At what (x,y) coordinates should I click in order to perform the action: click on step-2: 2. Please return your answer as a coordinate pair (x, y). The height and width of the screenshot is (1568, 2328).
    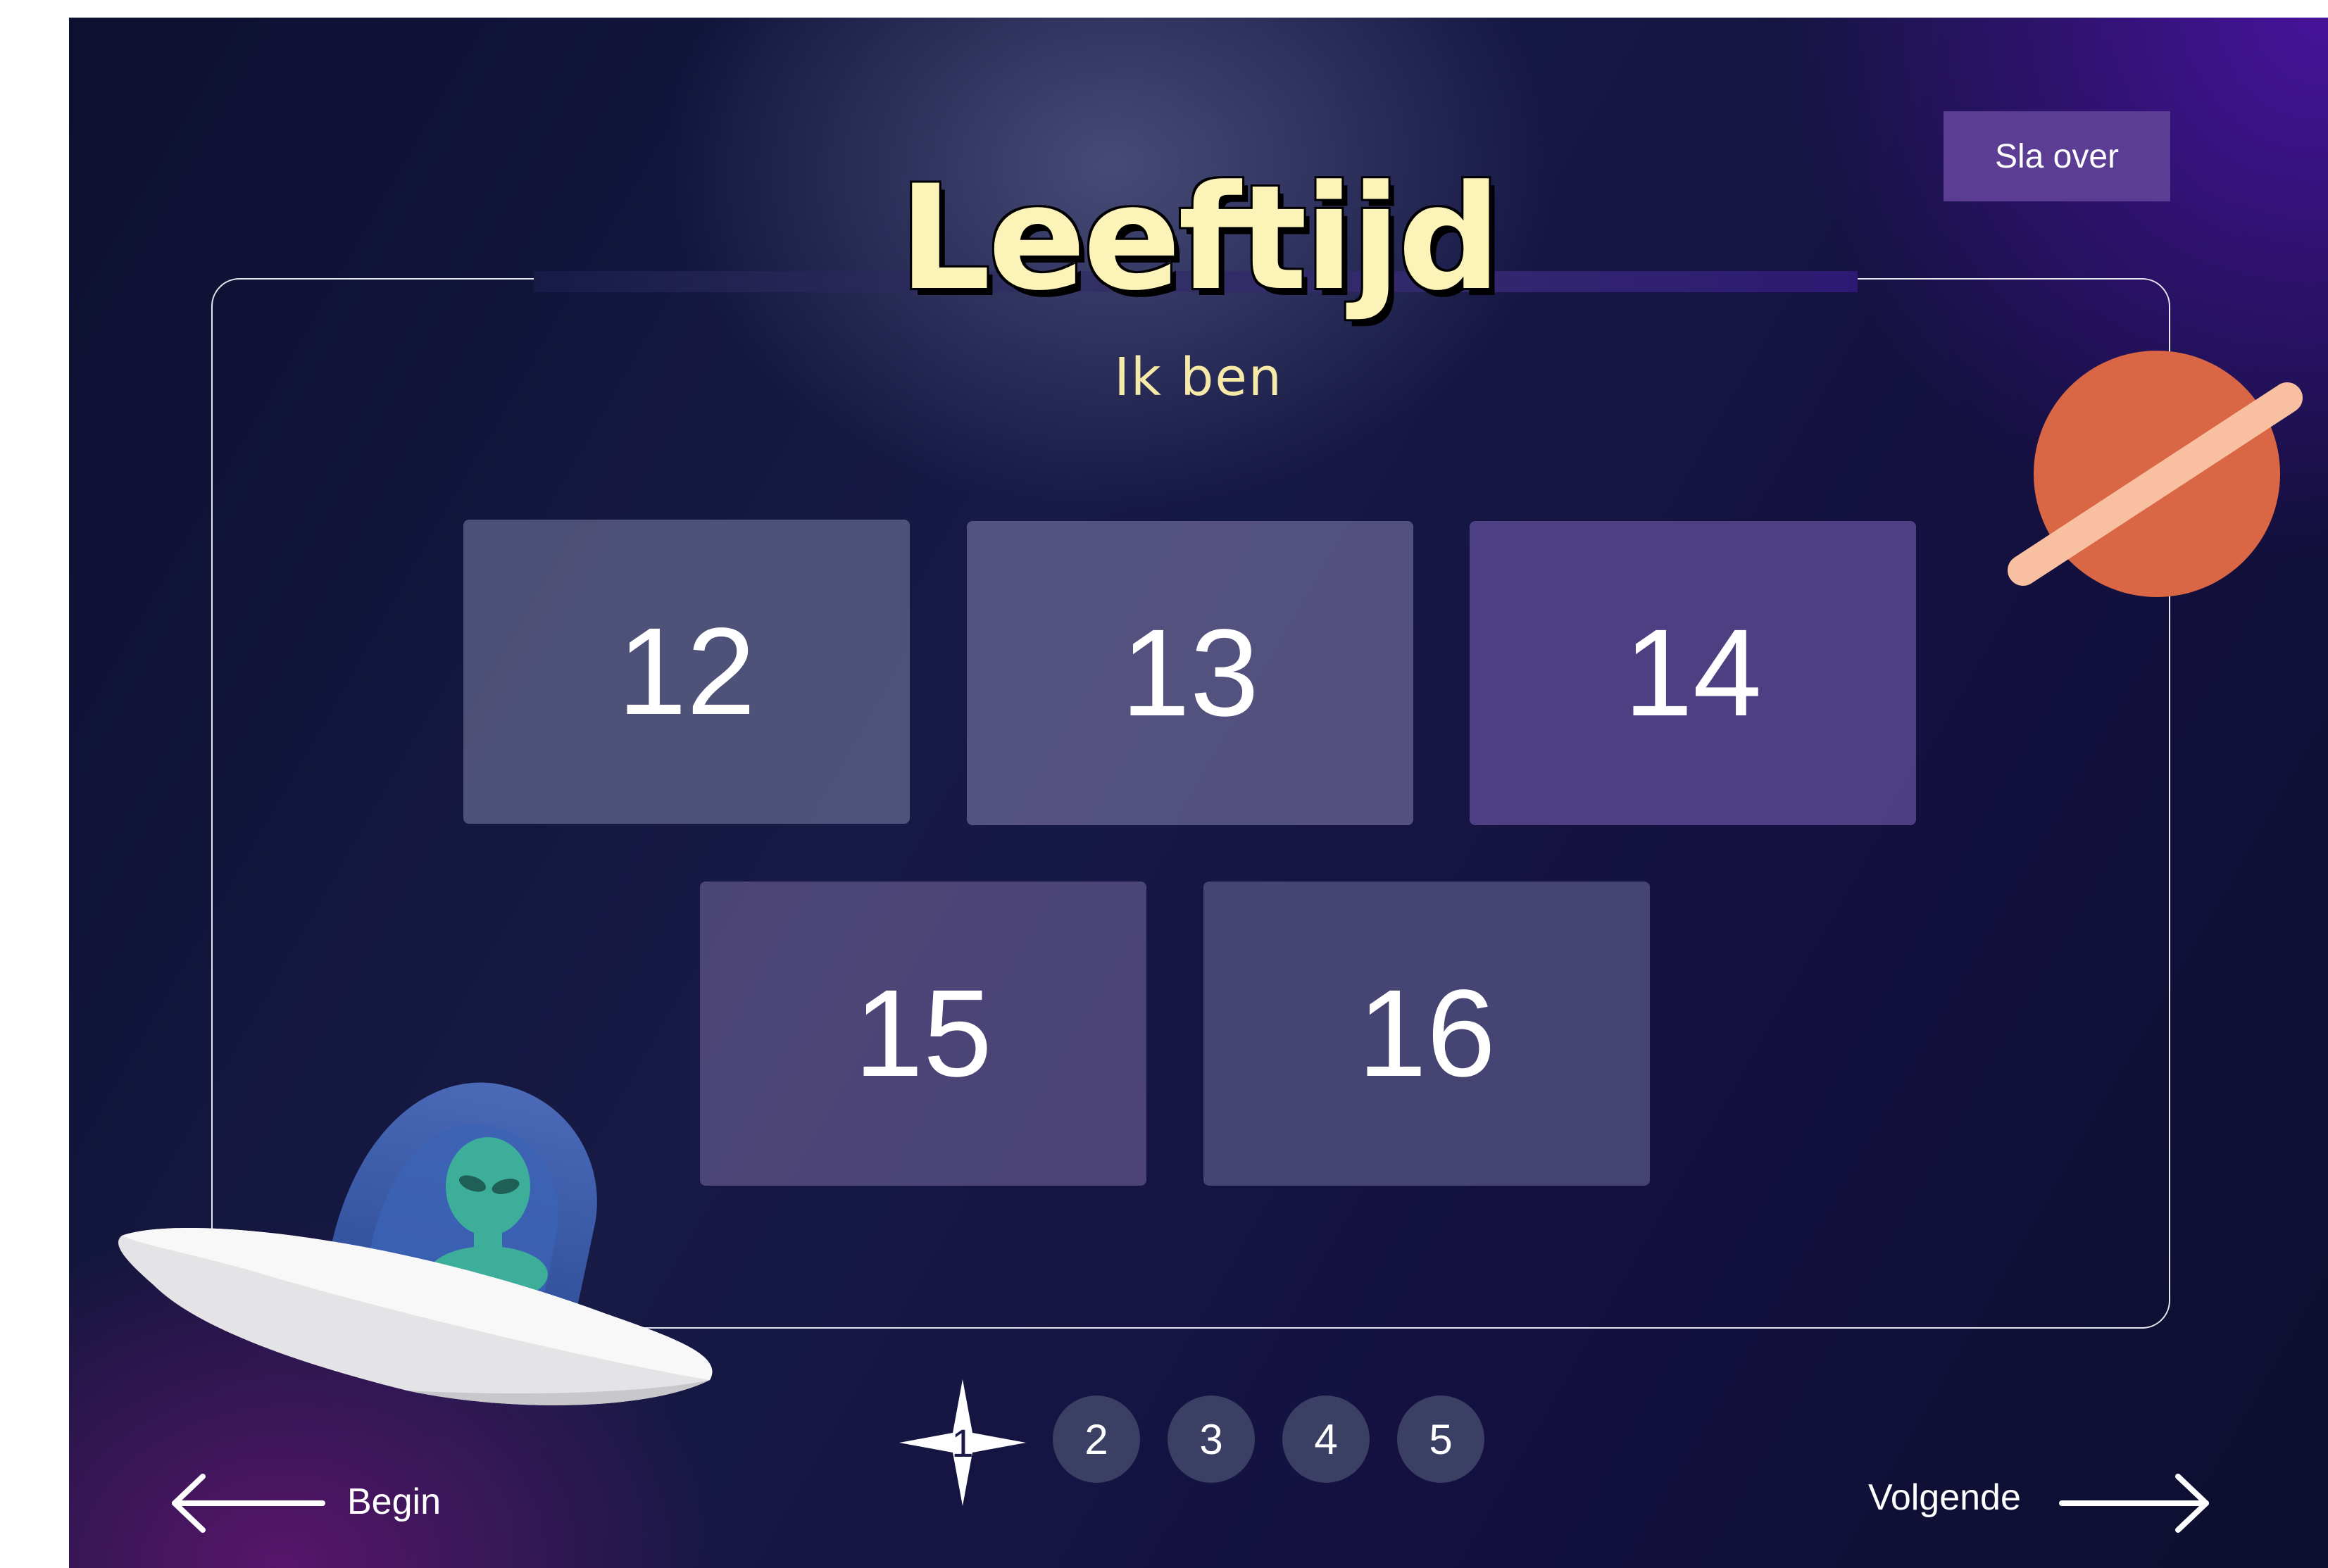
    Looking at the image, I should click on (1096, 1439).